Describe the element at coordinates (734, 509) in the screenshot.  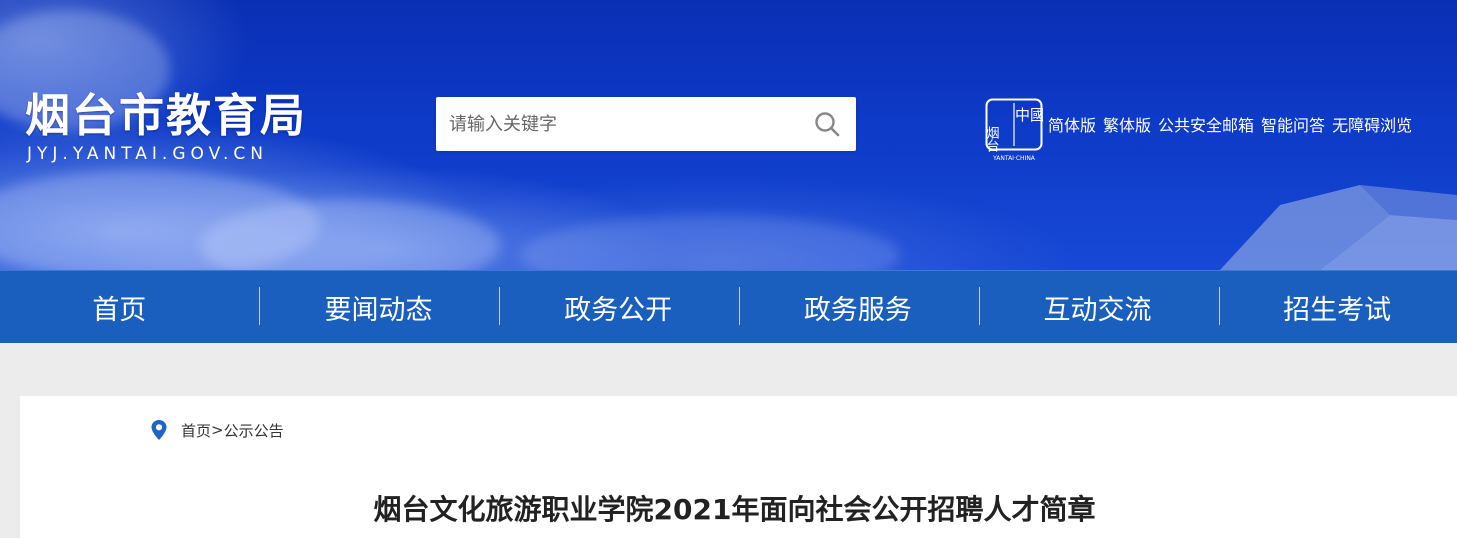
I see `article-title: 烟台文化旅游职业学院2021年面向社会公开招聘人才简章` at that location.